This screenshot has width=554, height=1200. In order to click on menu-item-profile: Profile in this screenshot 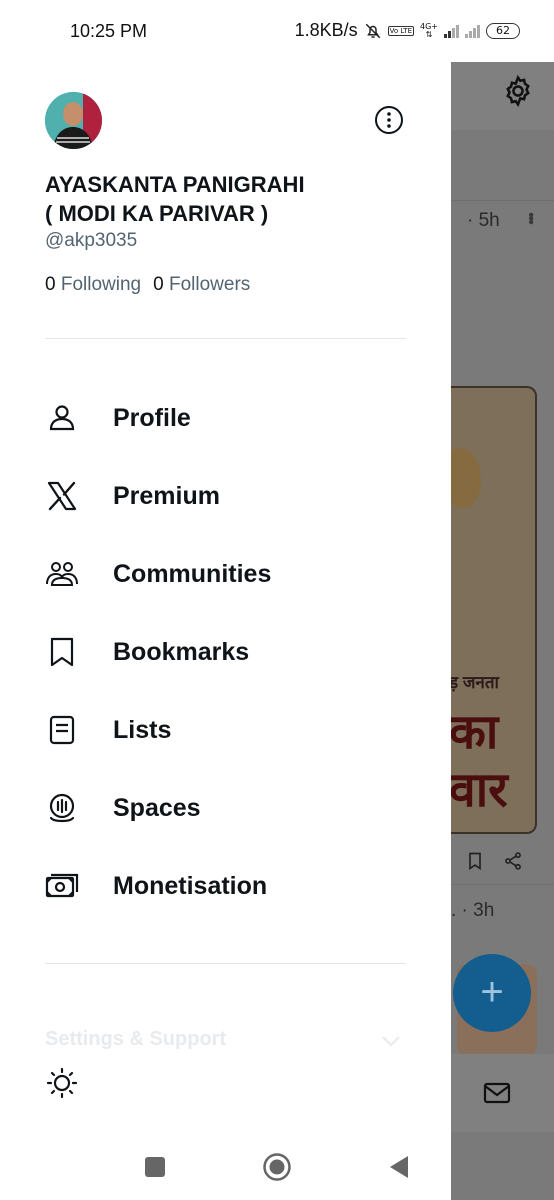, I will do `click(225, 418)`.